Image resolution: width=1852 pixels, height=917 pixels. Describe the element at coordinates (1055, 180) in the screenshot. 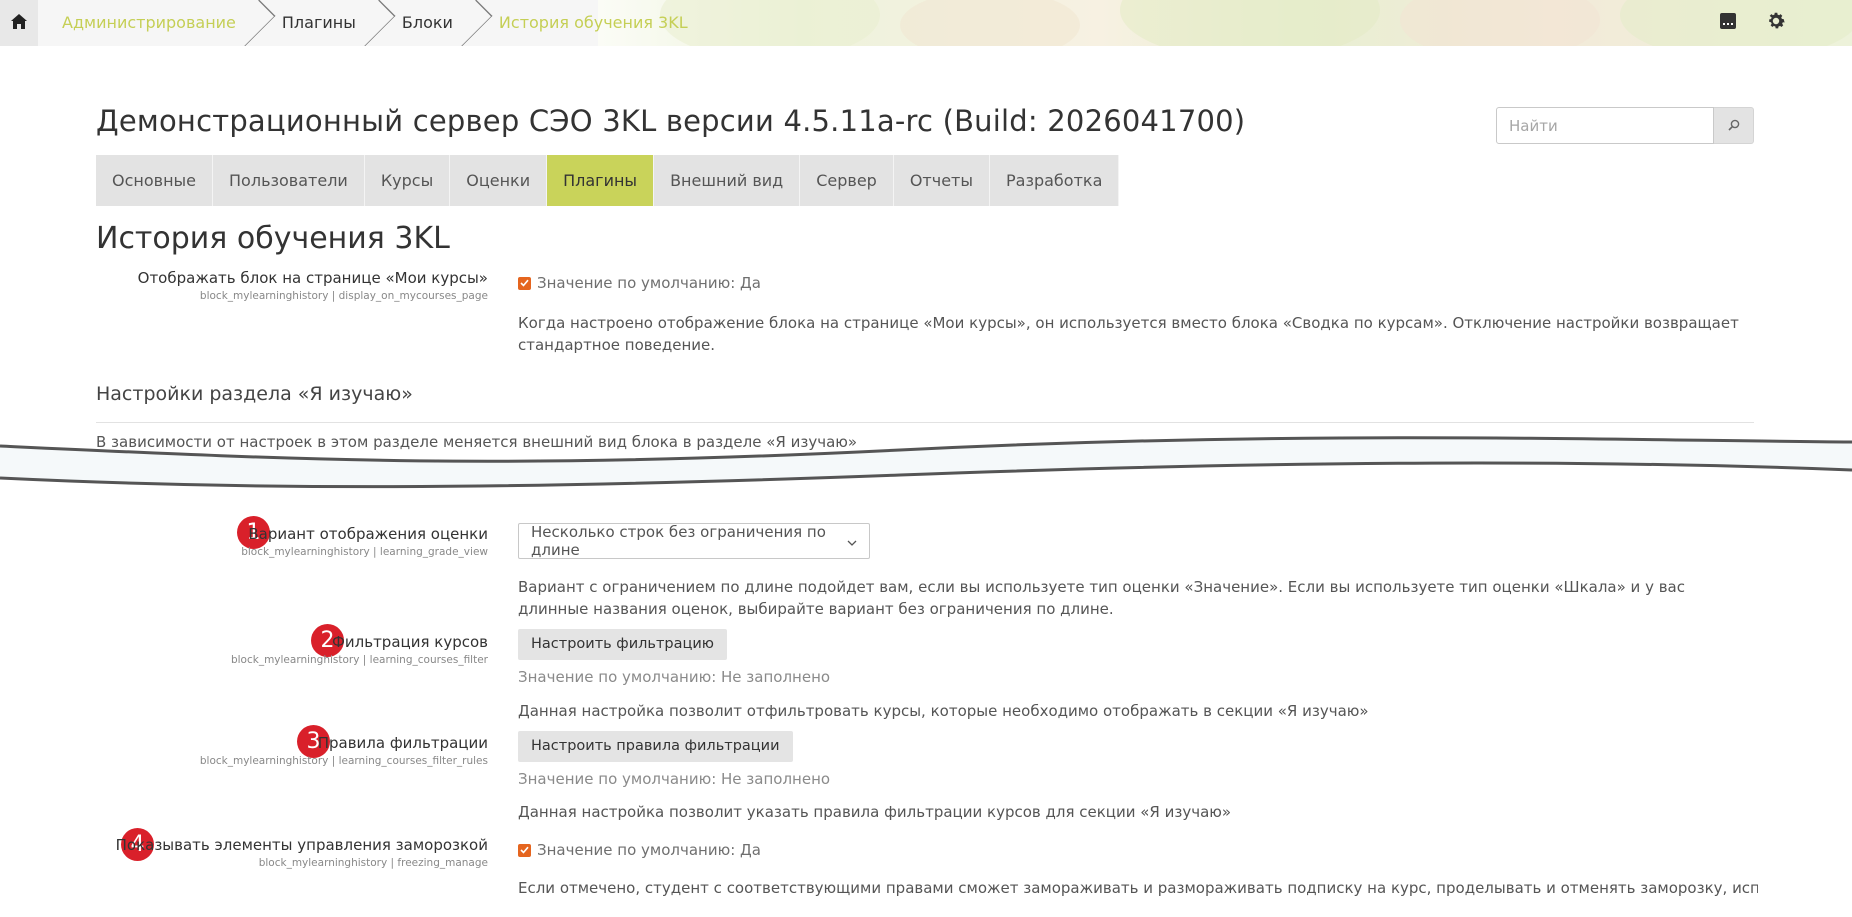

I see `tab-development: Разработка` at that location.